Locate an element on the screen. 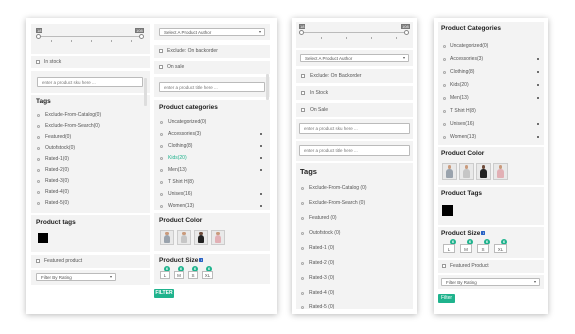 Image resolution: width=575 pixels, height=334 pixels. tag-bullet is located at coordinates (38, 159).